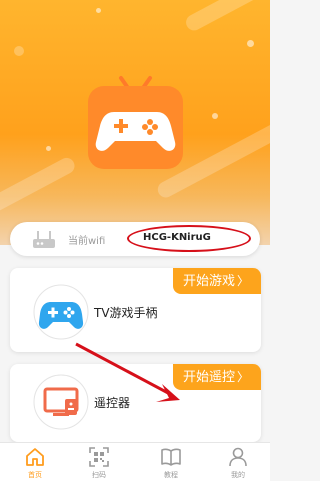 The width and height of the screenshot is (320, 481). I want to click on app-logo-icon, so click(135, 122).